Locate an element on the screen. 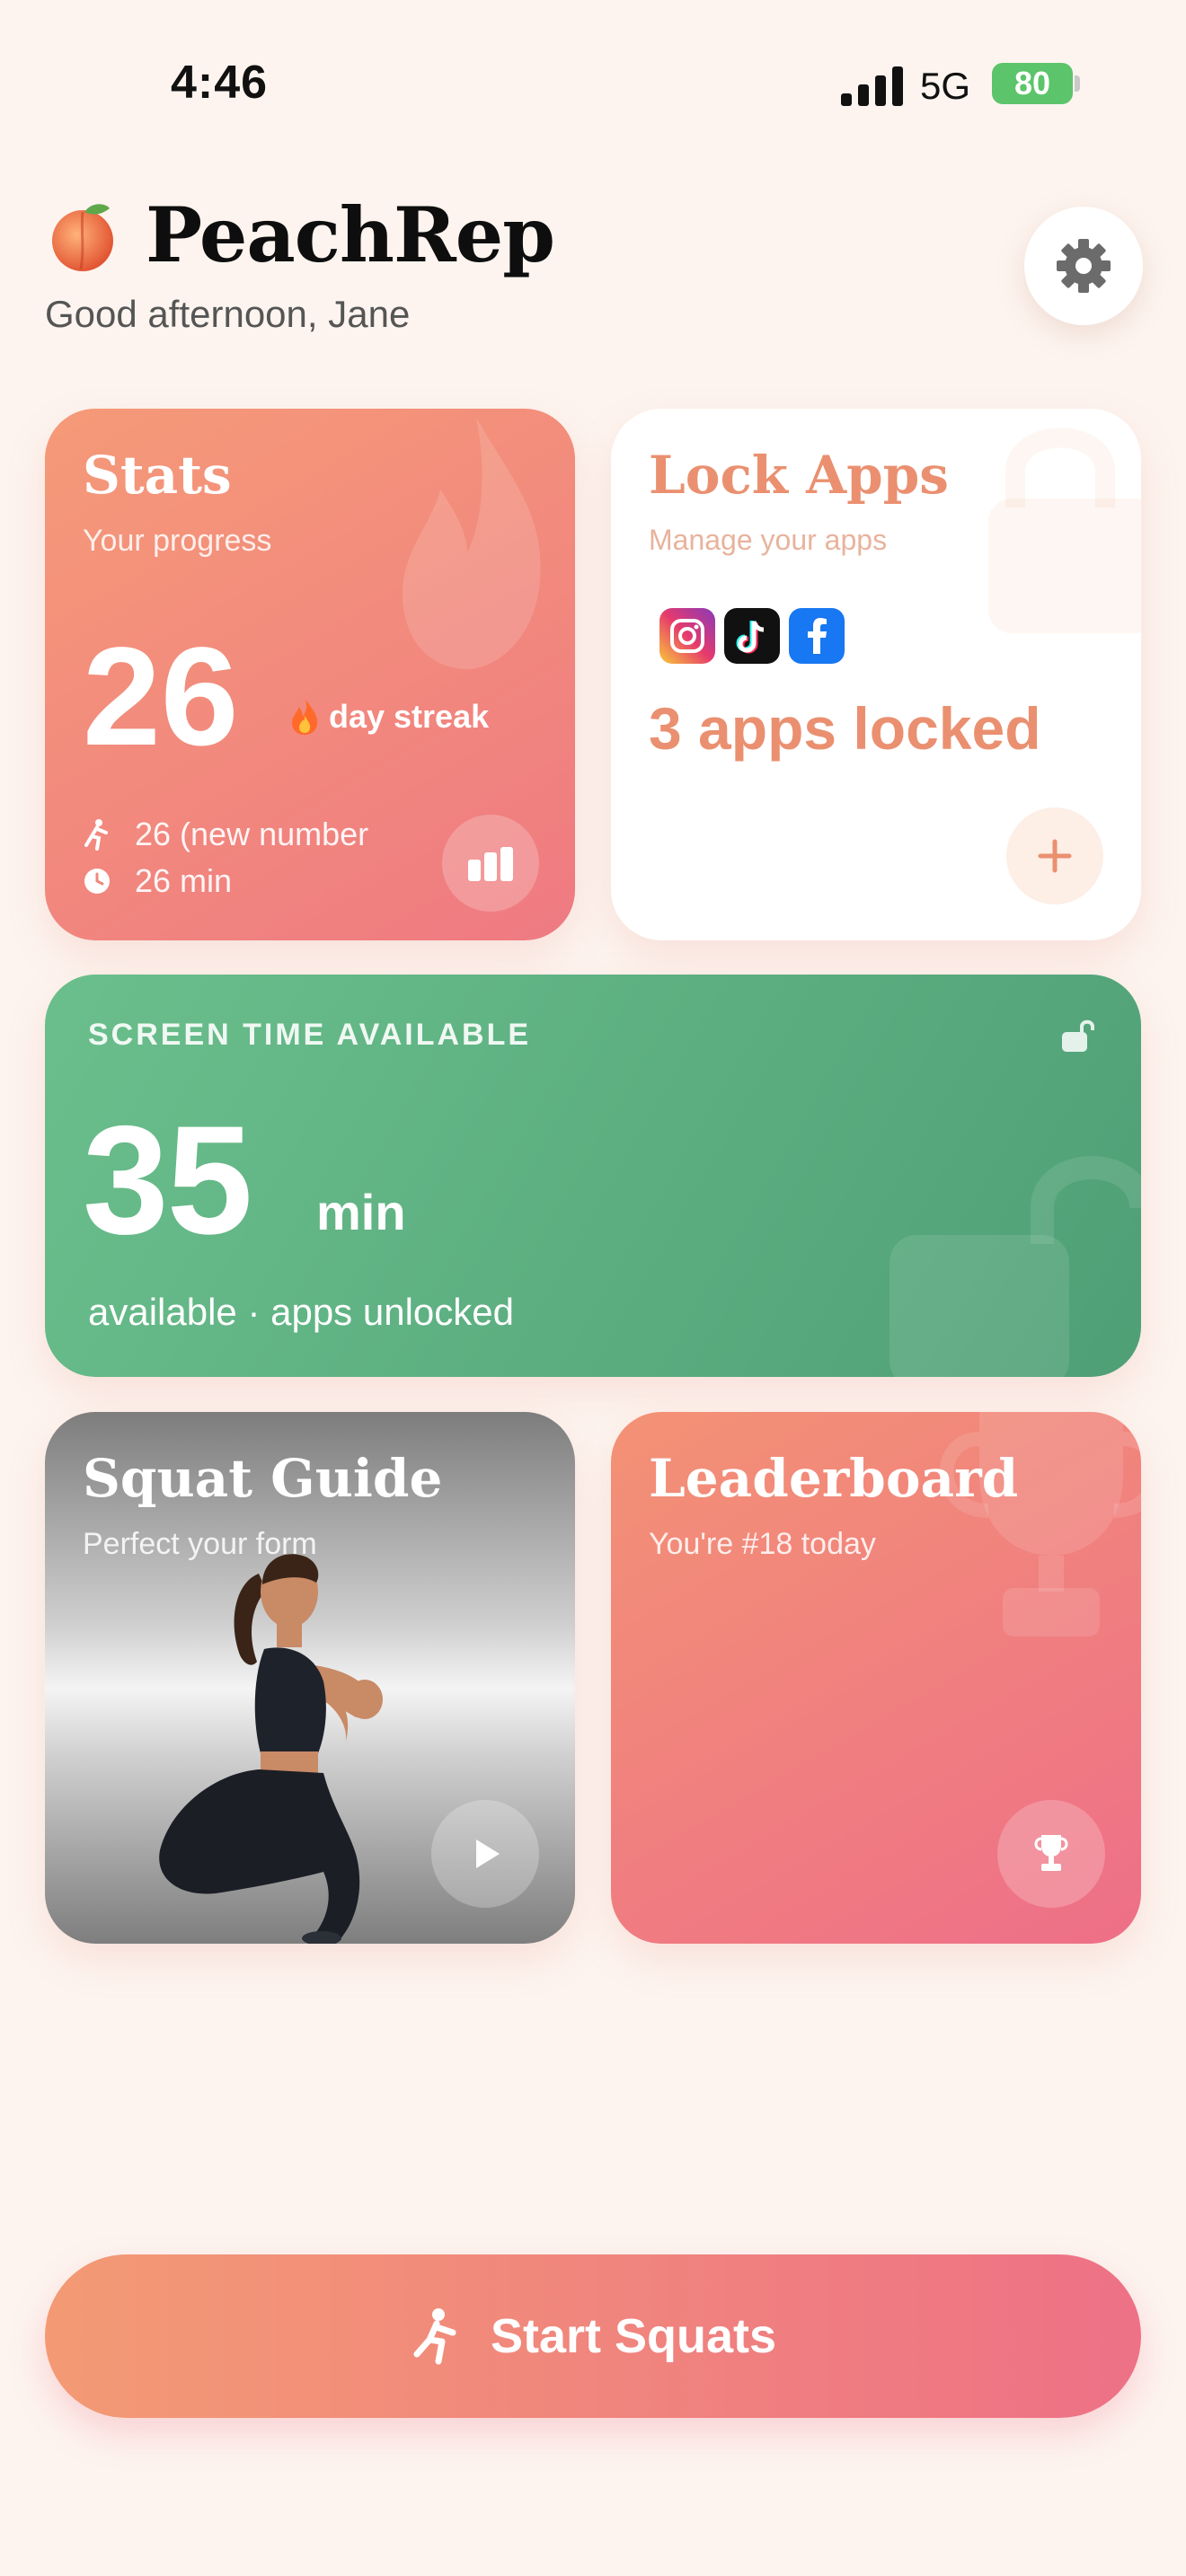 The image size is (1186, 2576). start-squats-label: Start Squats is located at coordinates (633, 2336).